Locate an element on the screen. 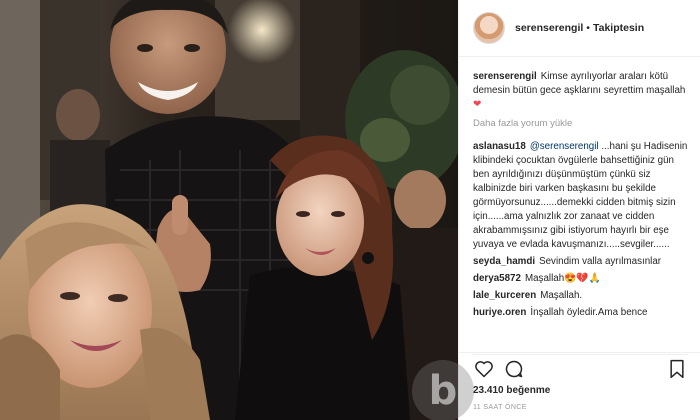  load-more-comments: Daha fazla yorum yükle is located at coordinates (580, 124).